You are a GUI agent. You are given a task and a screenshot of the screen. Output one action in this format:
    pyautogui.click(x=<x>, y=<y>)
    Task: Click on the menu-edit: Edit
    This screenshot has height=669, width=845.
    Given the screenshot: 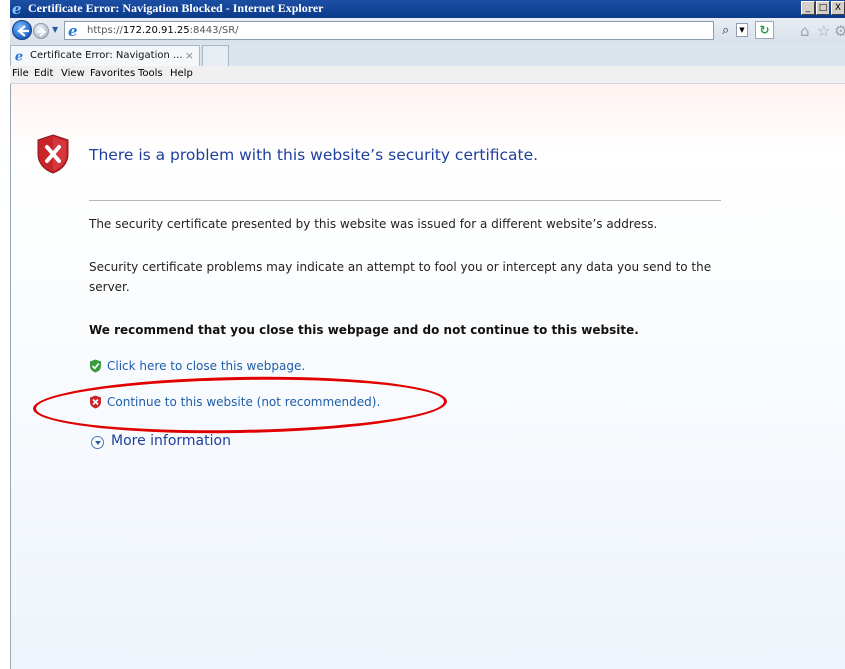 What is the action you would take?
    pyautogui.click(x=43, y=73)
    